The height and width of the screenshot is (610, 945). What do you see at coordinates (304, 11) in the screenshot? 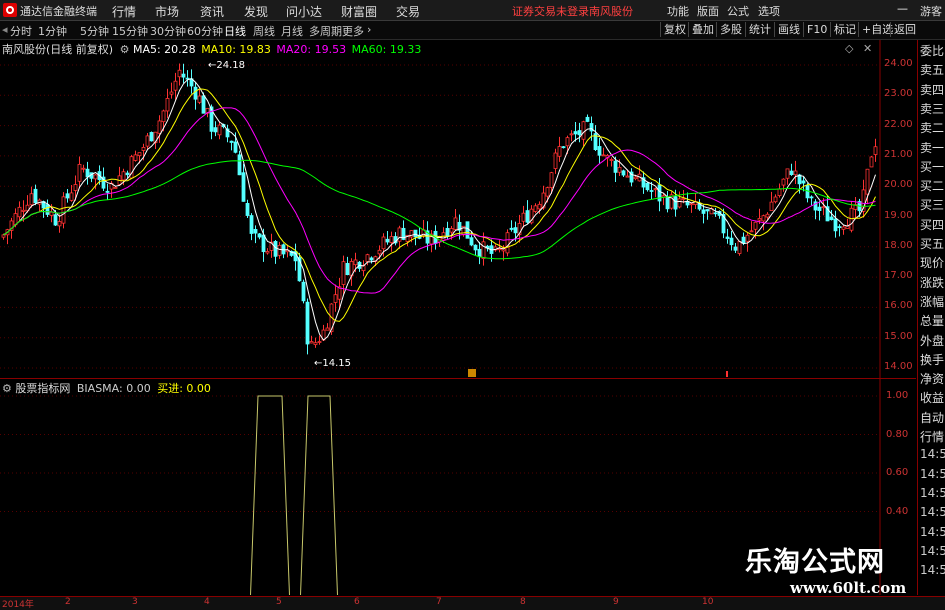
I see `menu-ask: 问小达` at bounding box center [304, 11].